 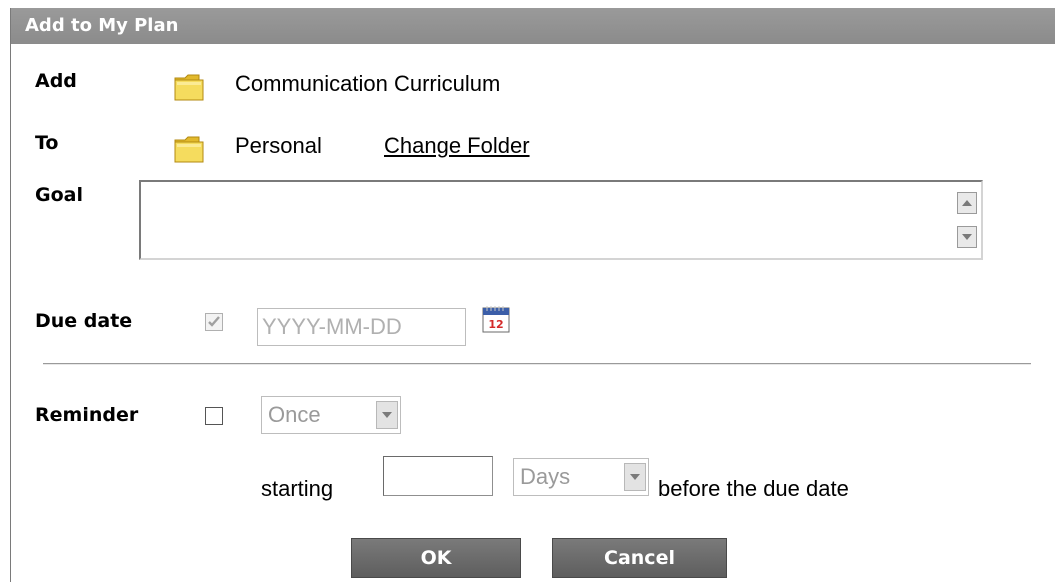 I want to click on add-label: Add, so click(x=56, y=81).